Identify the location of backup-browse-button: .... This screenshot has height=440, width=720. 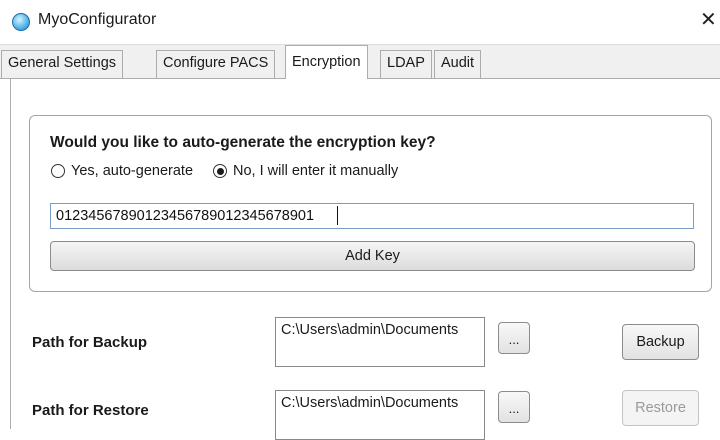
(514, 338).